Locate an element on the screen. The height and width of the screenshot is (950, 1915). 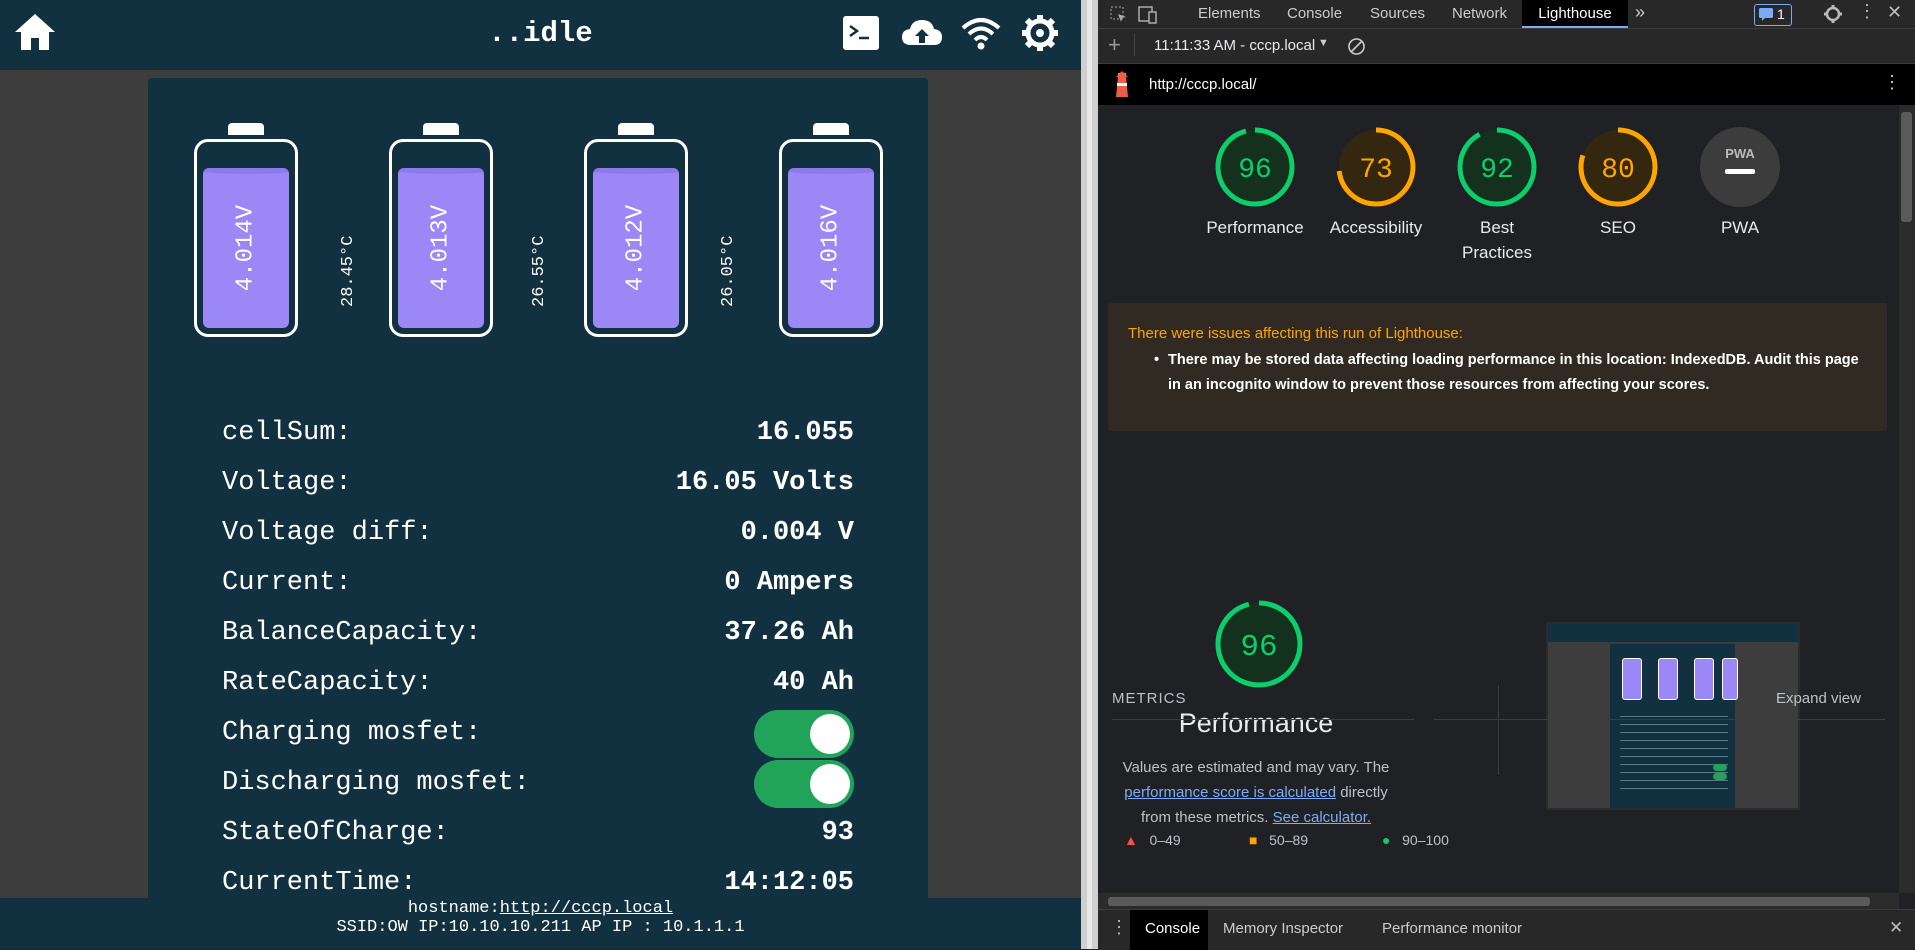
gauge-label: Performance is located at coordinates (1255, 227).